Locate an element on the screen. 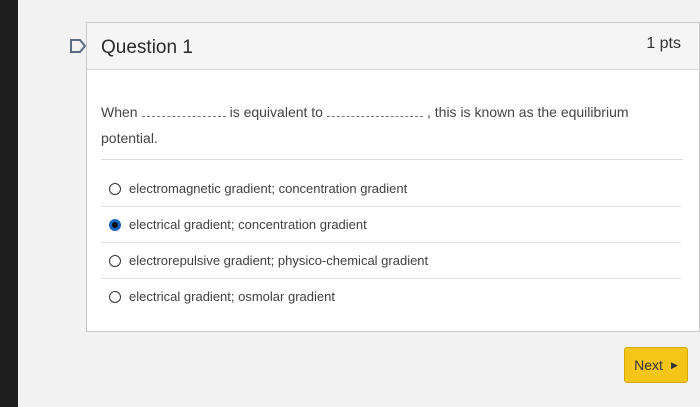 This screenshot has height=407, width=700. divider is located at coordinates (392, 159).